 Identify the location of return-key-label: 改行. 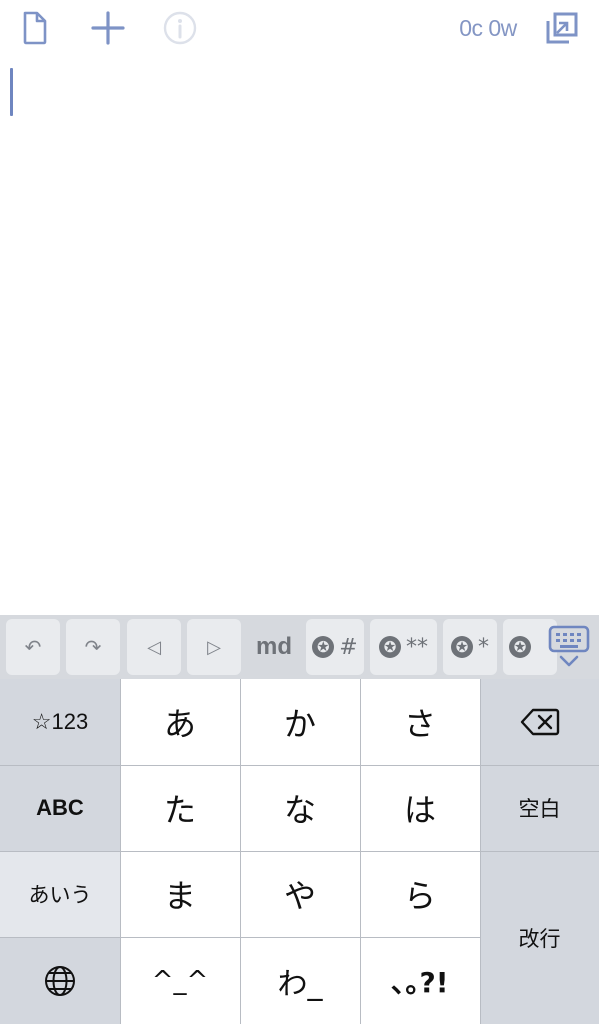
(539, 938).